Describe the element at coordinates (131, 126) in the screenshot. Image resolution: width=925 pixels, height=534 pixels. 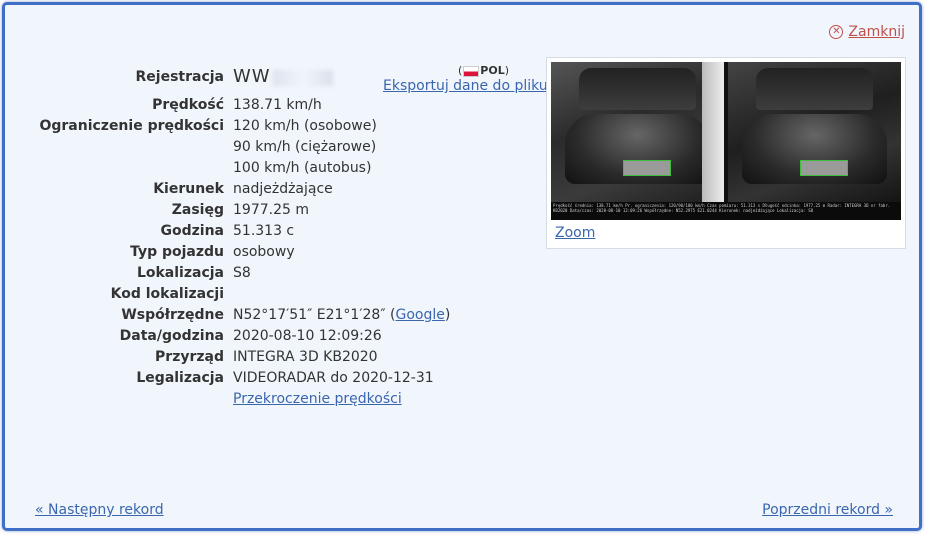
I see `field-label: Ograniczenie prędkości` at that location.